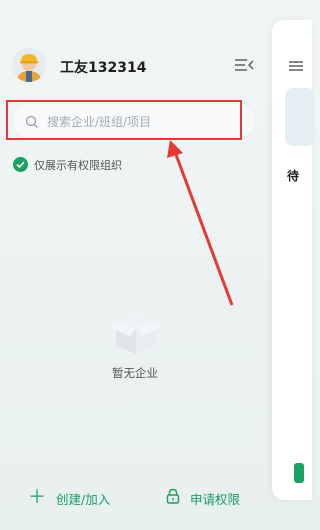 The image size is (320, 530). I want to click on create-join-button: ＋ 创建/加入, so click(69, 498).